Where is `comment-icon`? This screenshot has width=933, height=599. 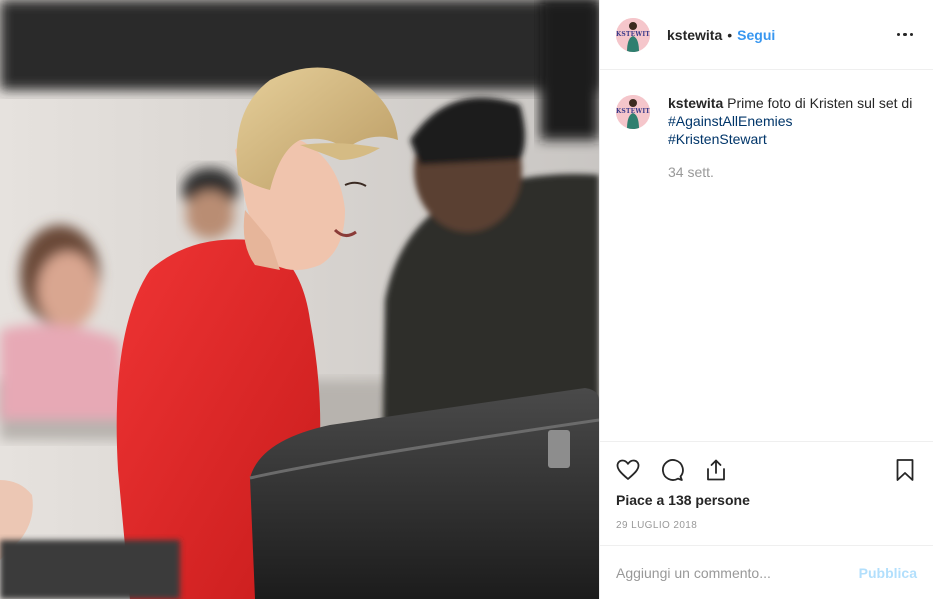
comment-icon is located at coordinates (672, 470).